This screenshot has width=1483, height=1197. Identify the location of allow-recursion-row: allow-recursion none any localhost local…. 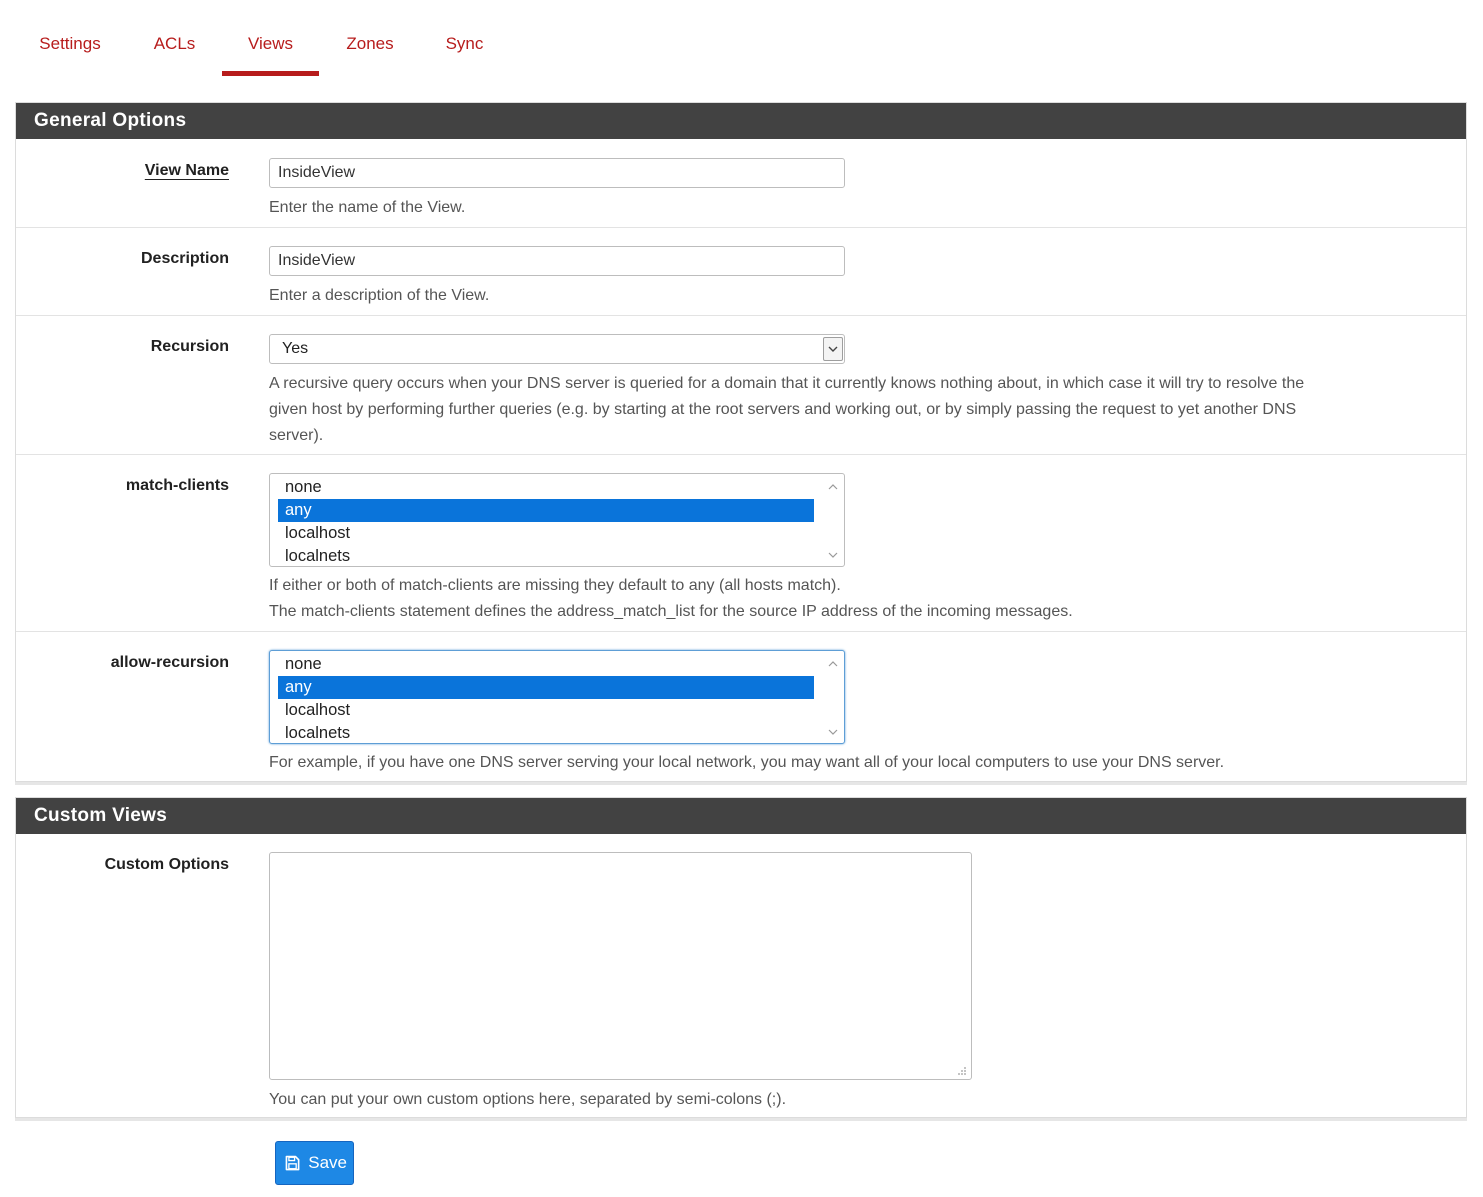
(741, 707).